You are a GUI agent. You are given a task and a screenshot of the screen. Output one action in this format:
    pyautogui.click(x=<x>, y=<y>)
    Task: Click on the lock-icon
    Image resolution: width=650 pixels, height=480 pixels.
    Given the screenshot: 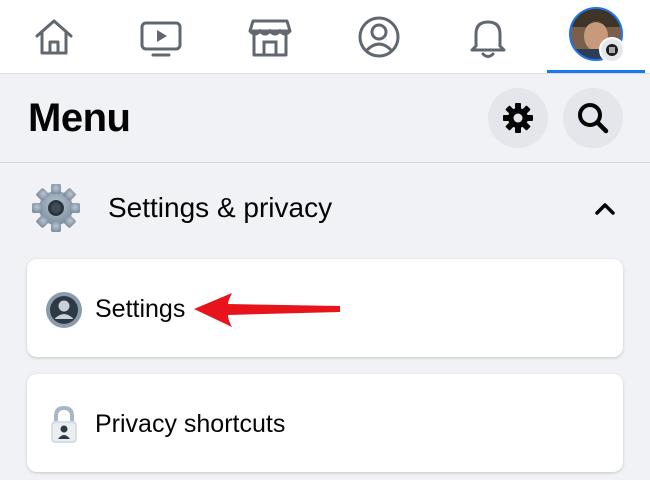 What is the action you would take?
    pyautogui.click(x=64, y=424)
    